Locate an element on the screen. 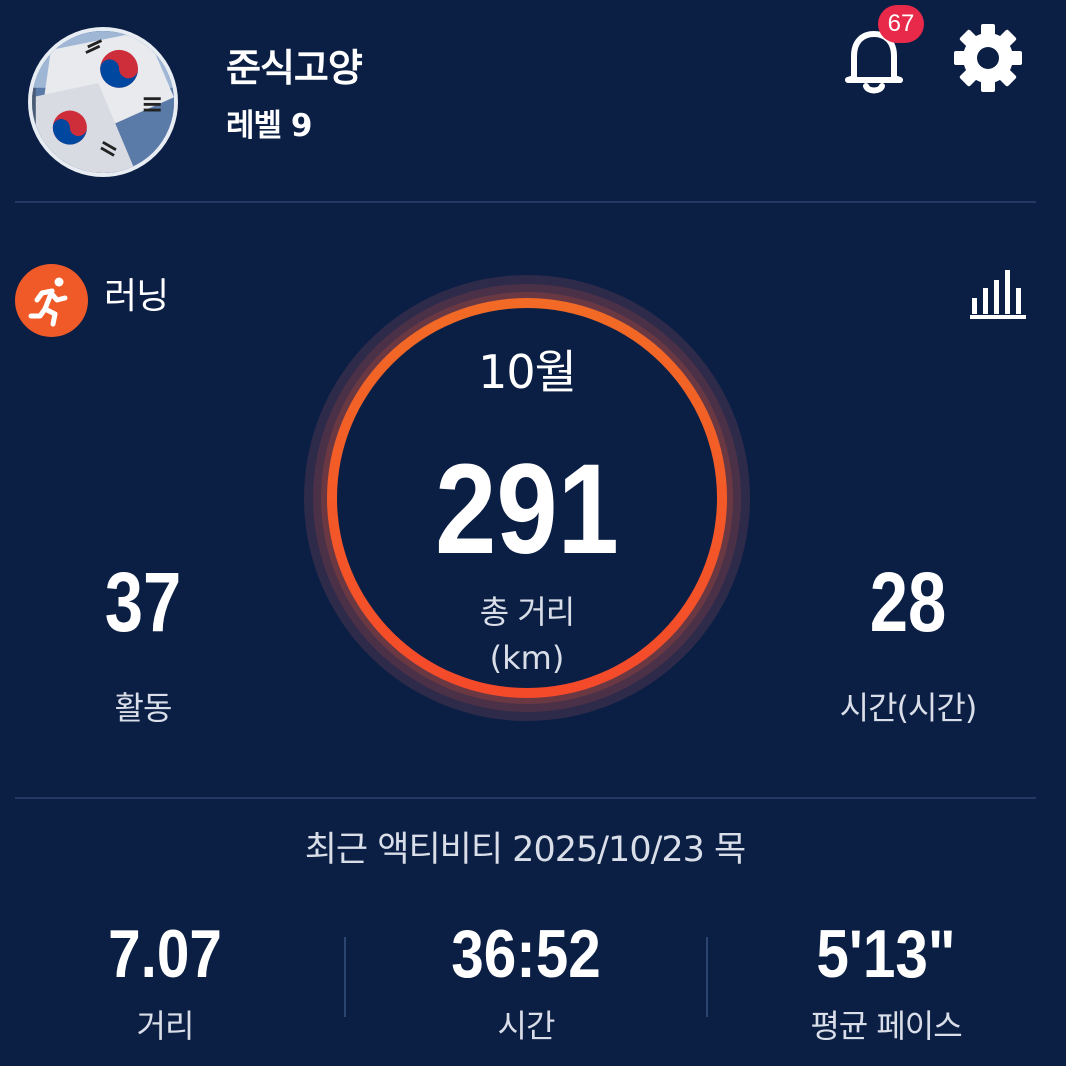 The width and height of the screenshot is (1066, 1066). gear-icon is located at coordinates (988, 58).